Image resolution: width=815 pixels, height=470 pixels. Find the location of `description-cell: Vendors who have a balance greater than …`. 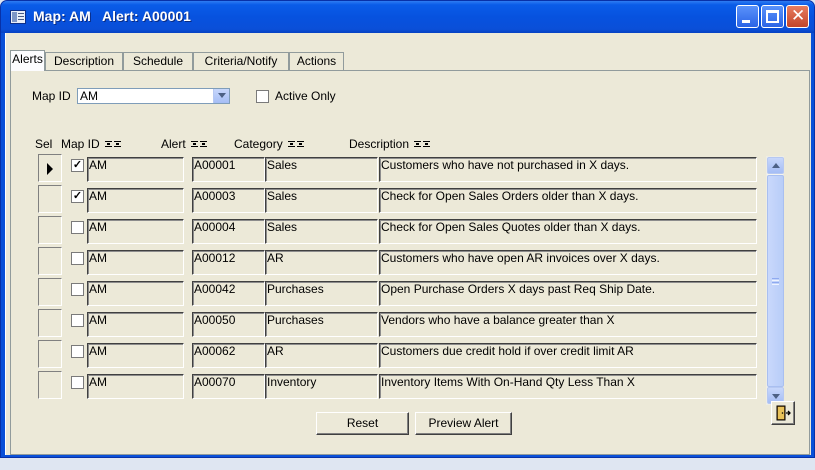

description-cell: Vendors who have a balance greater than … is located at coordinates (568, 324).